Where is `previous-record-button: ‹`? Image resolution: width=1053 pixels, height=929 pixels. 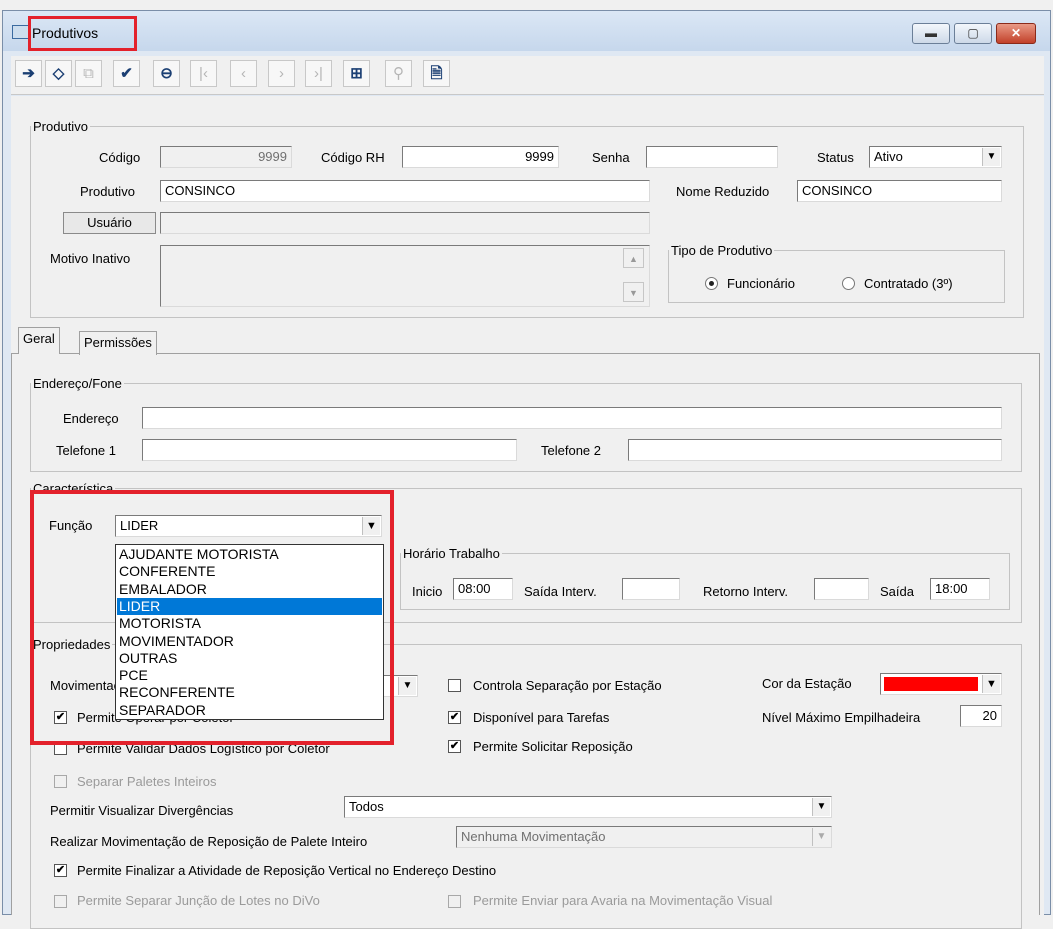 previous-record-button: ‹ is located at coordinates (243, 73).